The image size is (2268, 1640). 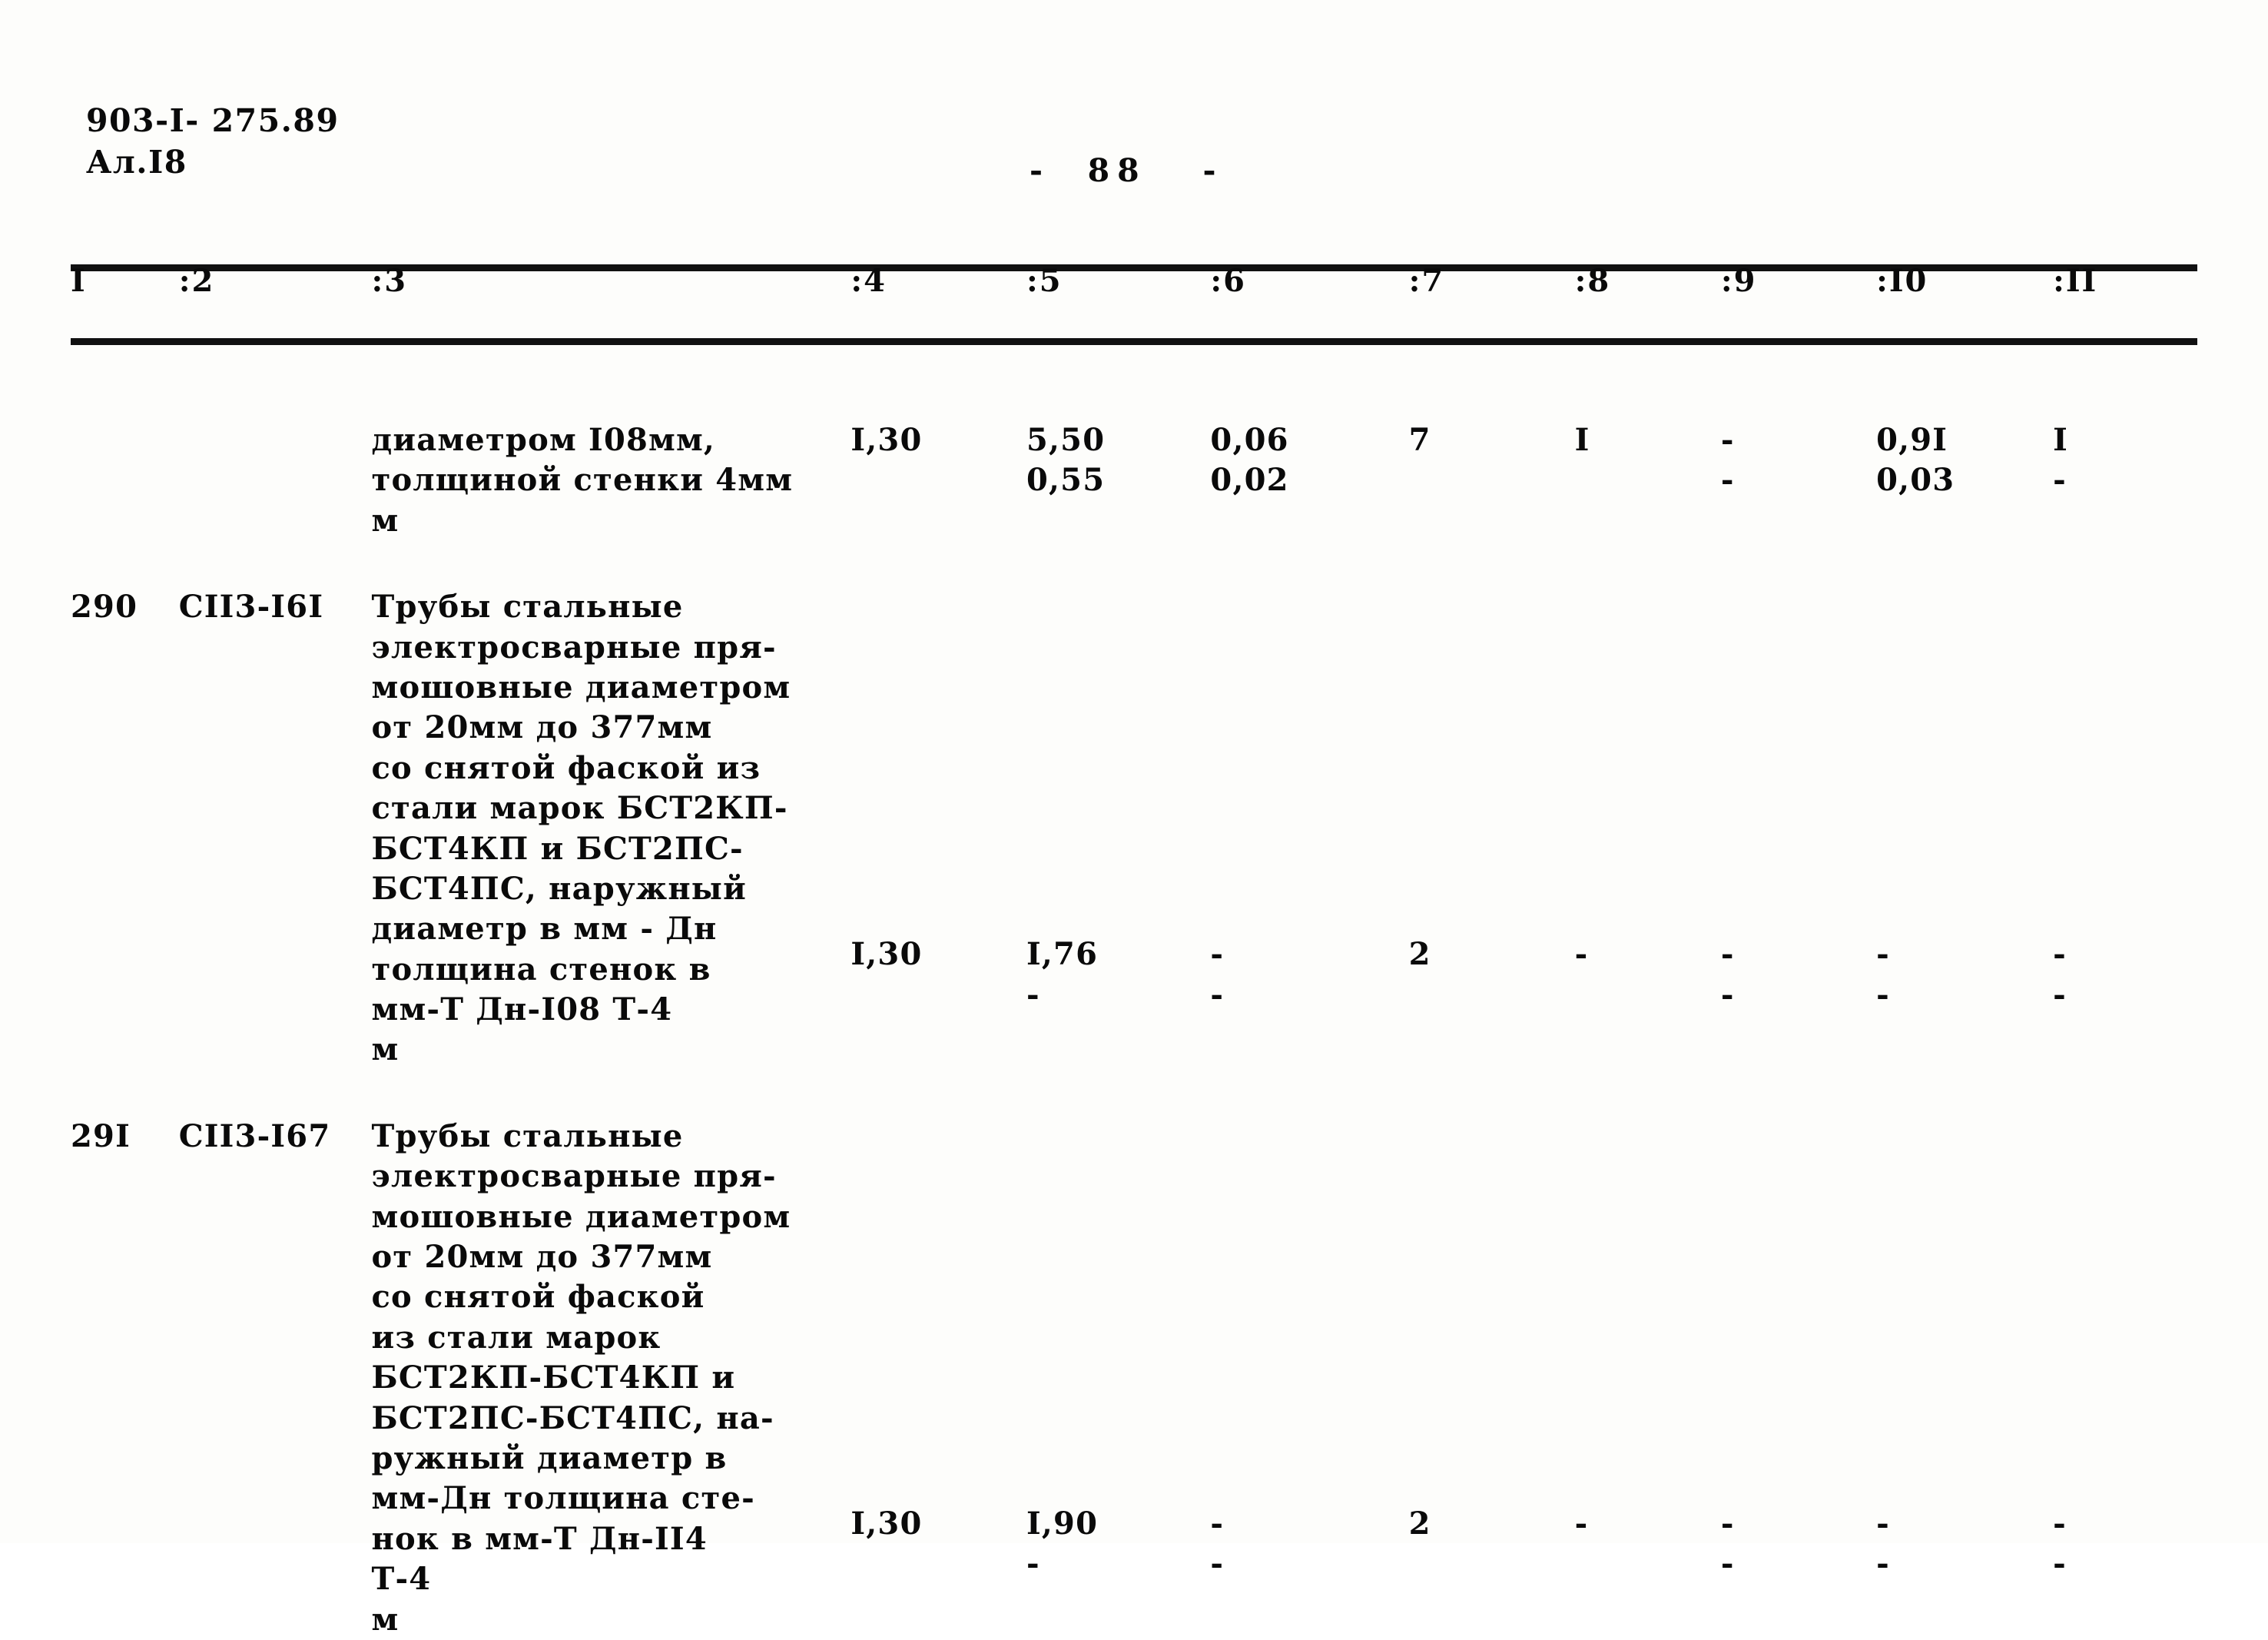 I want to click on row-value-col5: 5,50 0,55, so click(x=1094, y=479).